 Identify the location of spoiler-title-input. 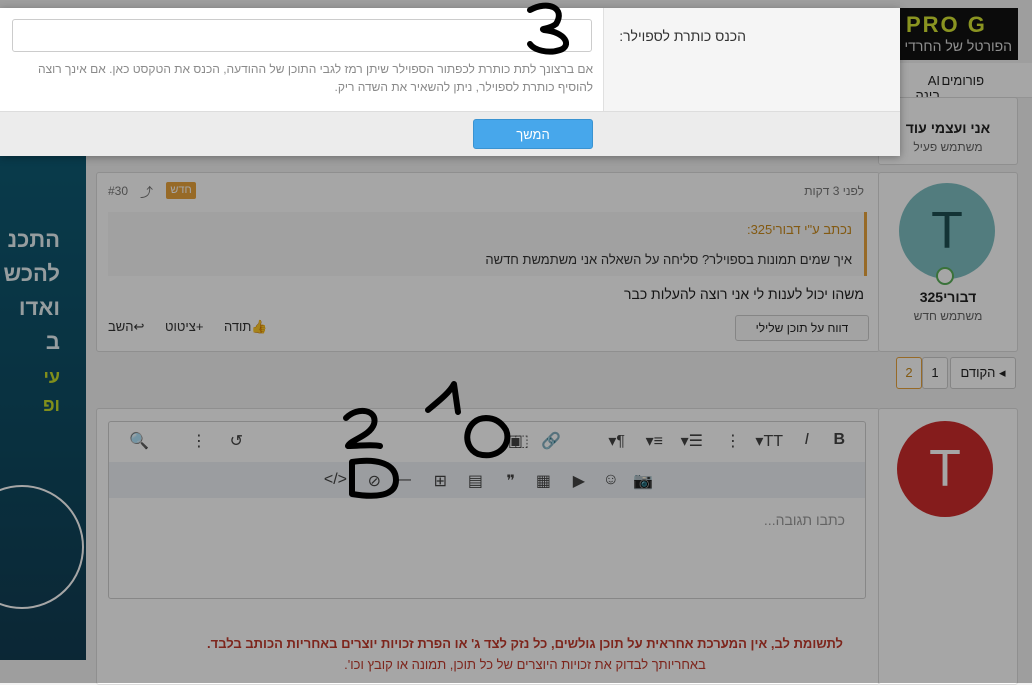
(302, 35).